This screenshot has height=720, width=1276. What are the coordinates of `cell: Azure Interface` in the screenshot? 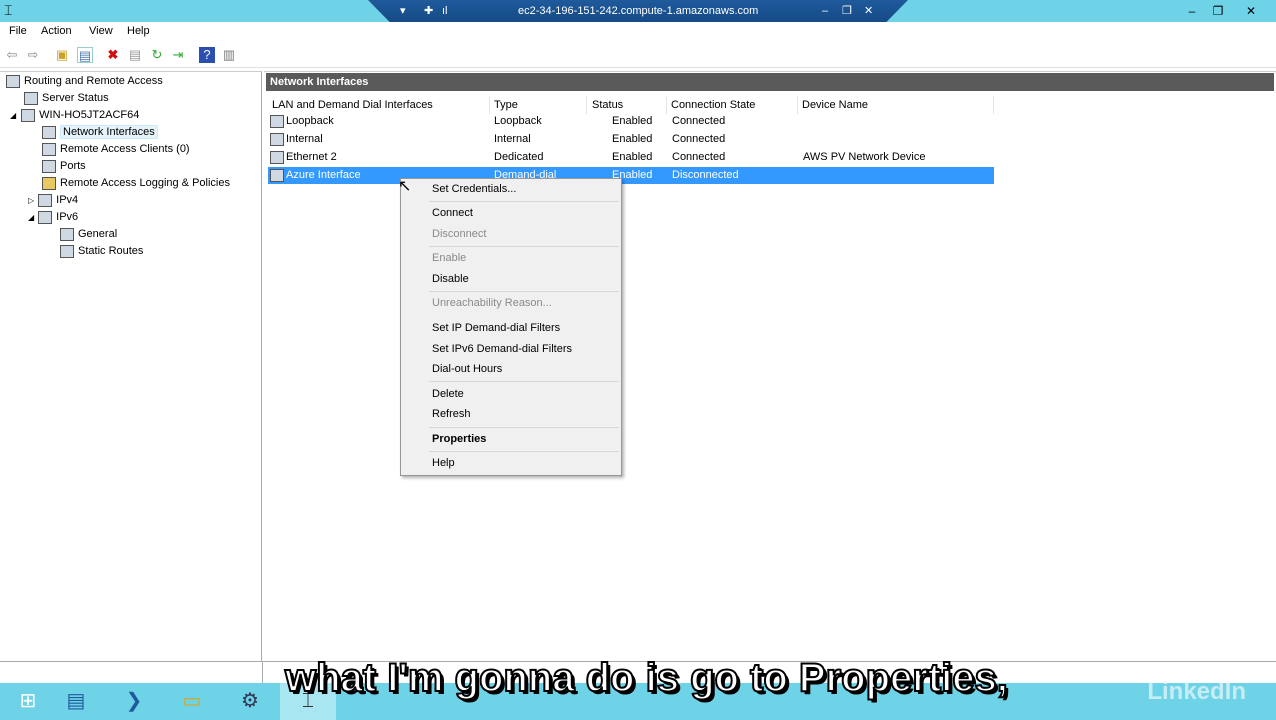 It's located at (323, 175).